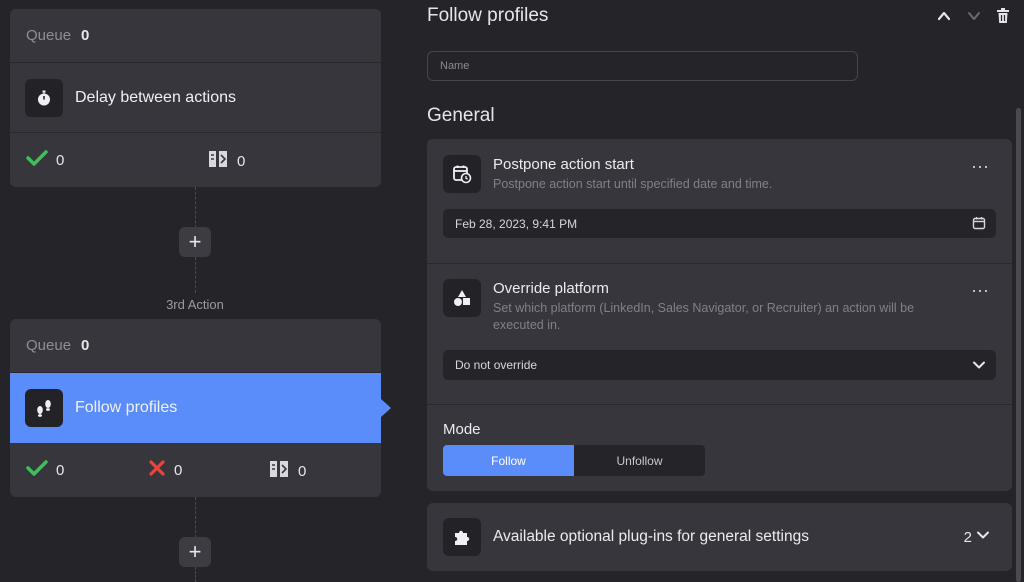  What do you see at coordinates (195, 470) in the screenshot?
I see `stats-row: 0 0 0` at bounding box center [195, 470].